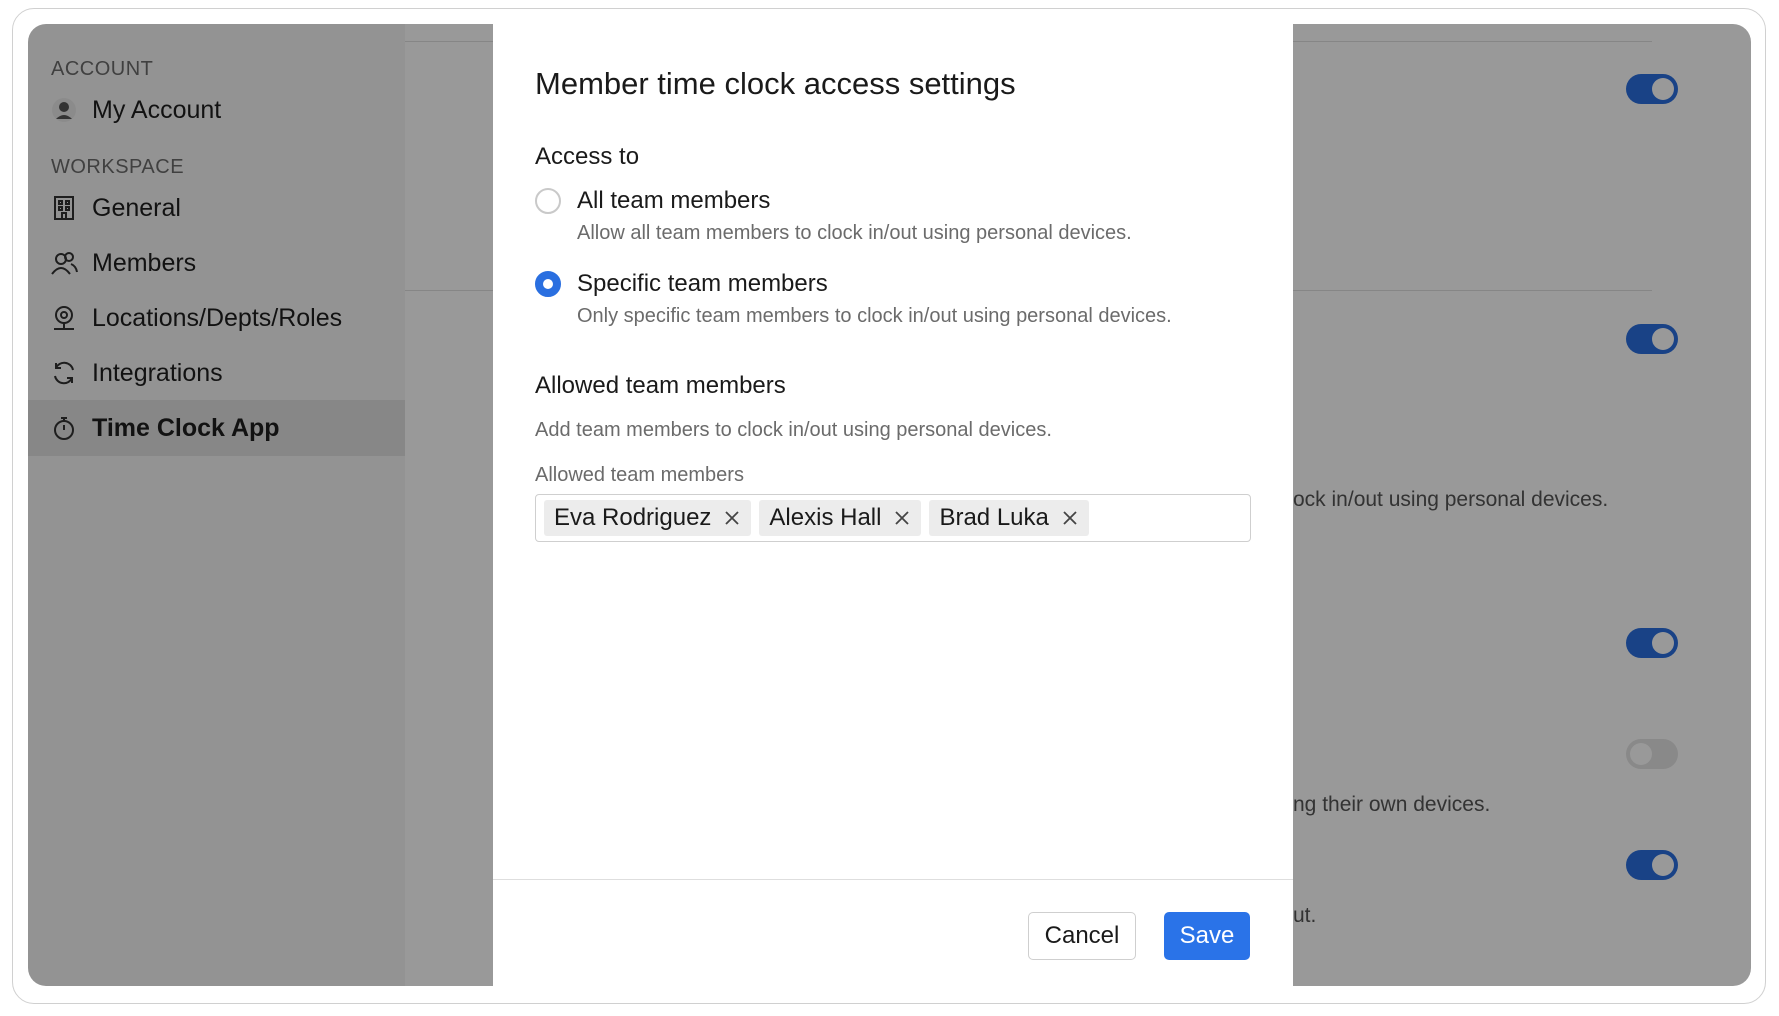  I want to click on member-chip: Alexis Hall, so click(840, 518).